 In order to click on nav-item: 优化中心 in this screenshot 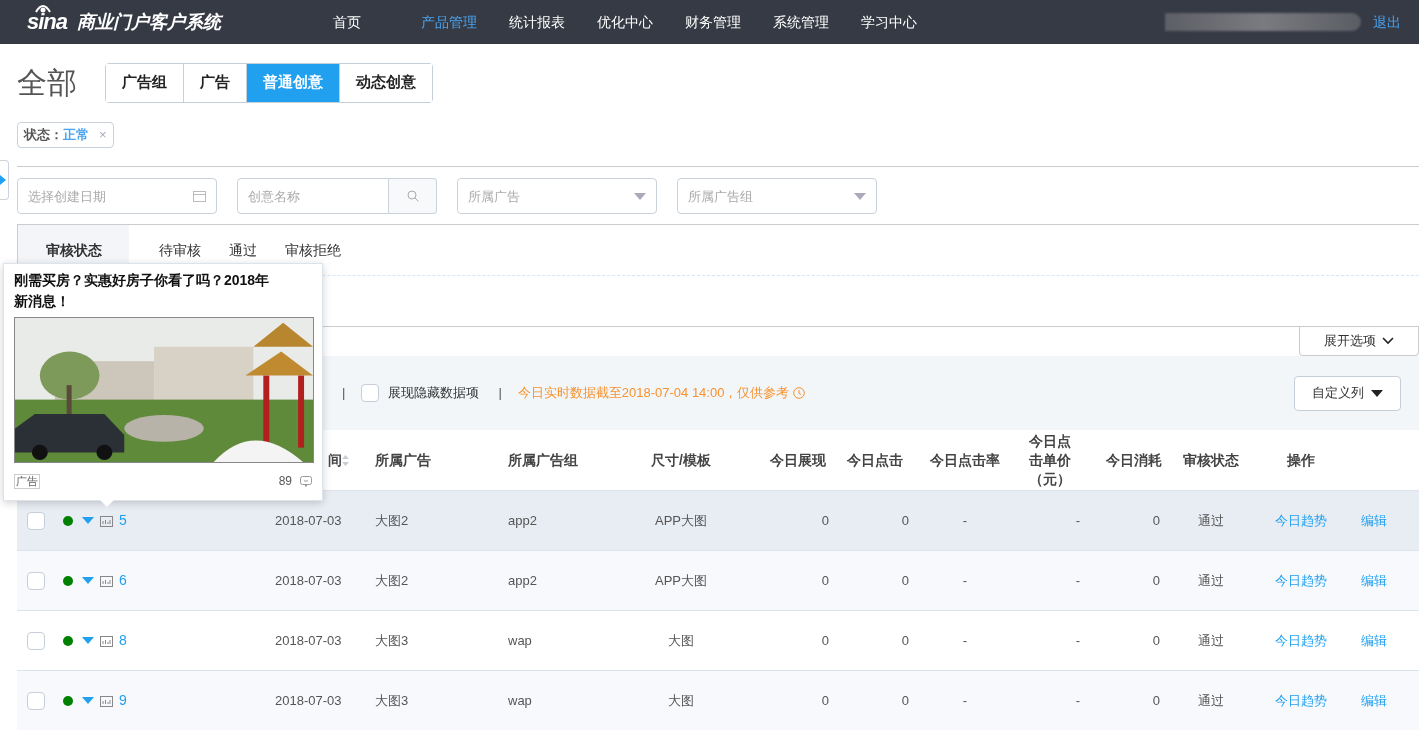, I will do `click(625, 22)`.